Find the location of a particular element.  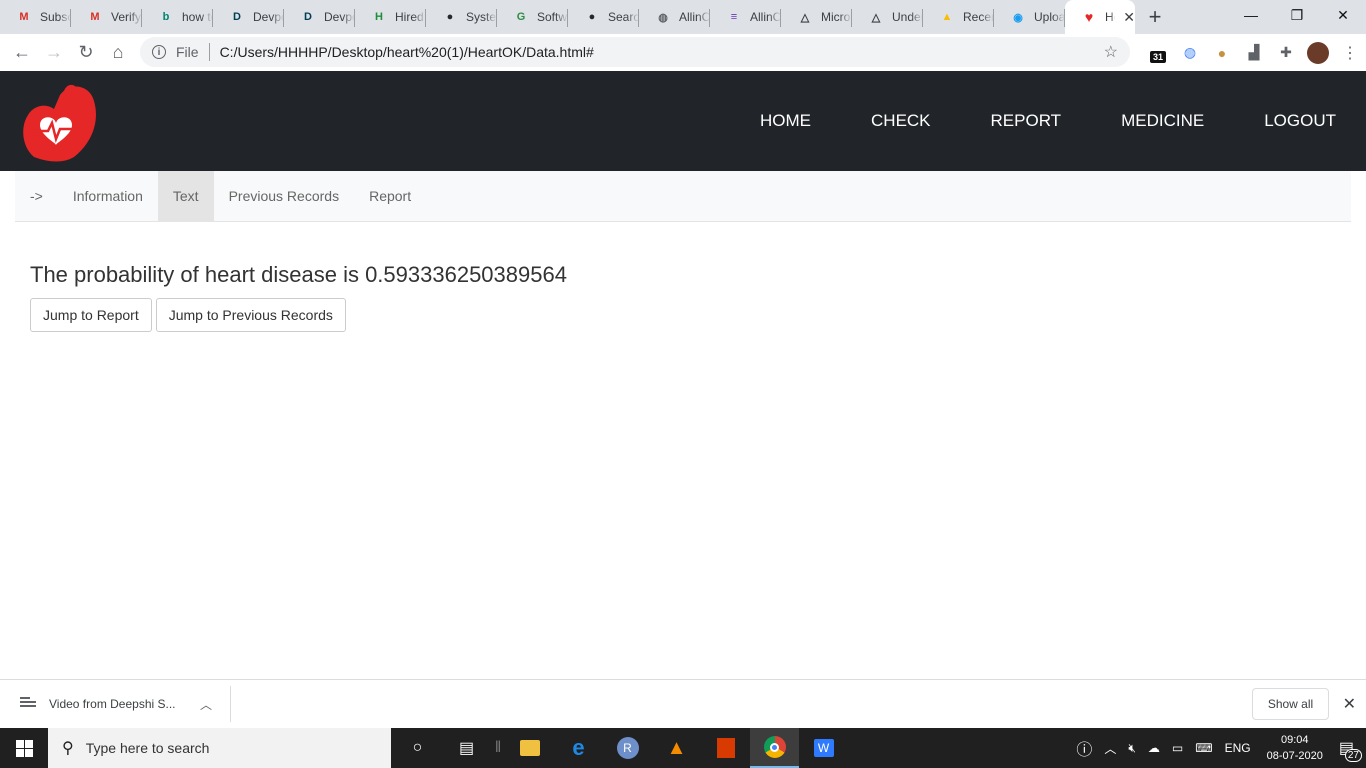

tab-title: Verify is located at coordinates (126, 17).